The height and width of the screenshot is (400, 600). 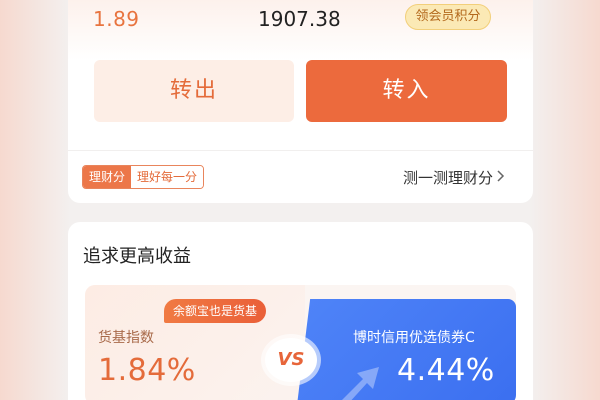 What do you see at coordinates (358, 383) in the screenshot?
I see `trend-up-arrow-icon` at bounding box center [358, 383].